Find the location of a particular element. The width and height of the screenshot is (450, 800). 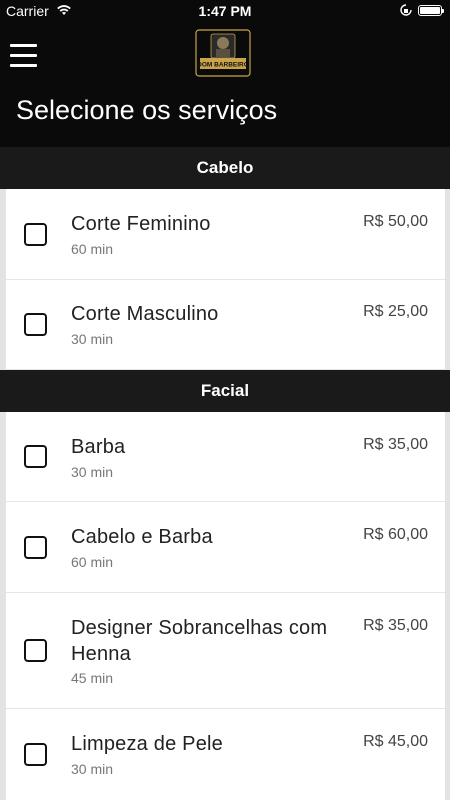

service-name: Limpeza de Pele is located at coordinates (147, 744).